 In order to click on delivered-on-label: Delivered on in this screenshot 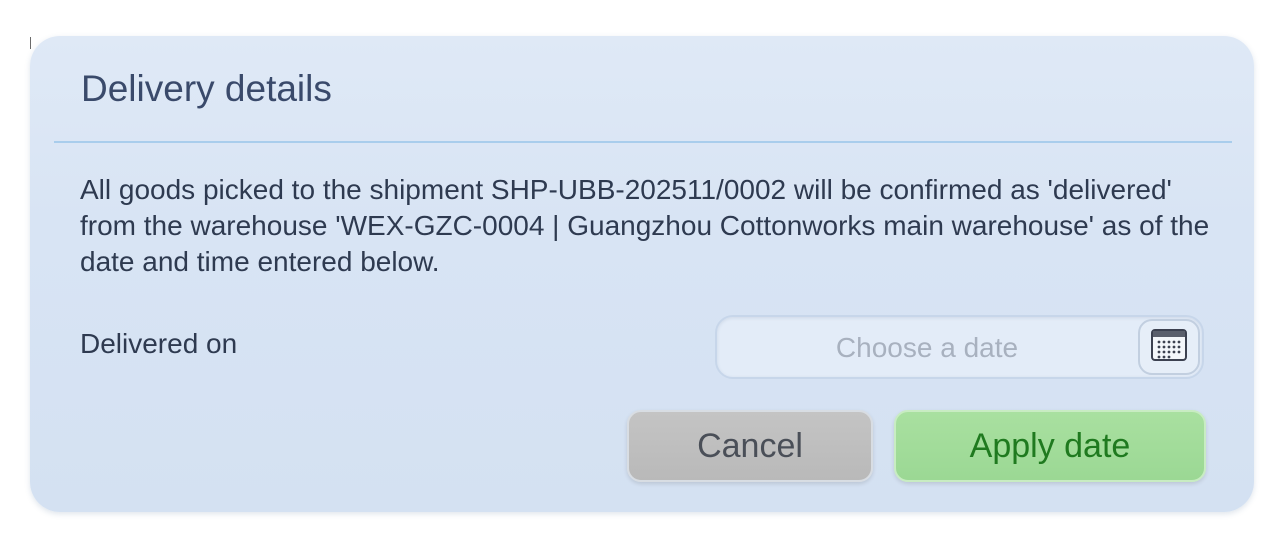, I will do `click(159, 343)`.